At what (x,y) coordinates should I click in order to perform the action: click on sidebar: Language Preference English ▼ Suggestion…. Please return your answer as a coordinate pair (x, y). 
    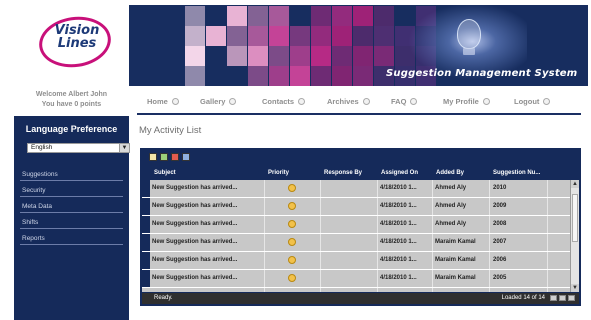
    Looking at the image, I should click on (71, 218).